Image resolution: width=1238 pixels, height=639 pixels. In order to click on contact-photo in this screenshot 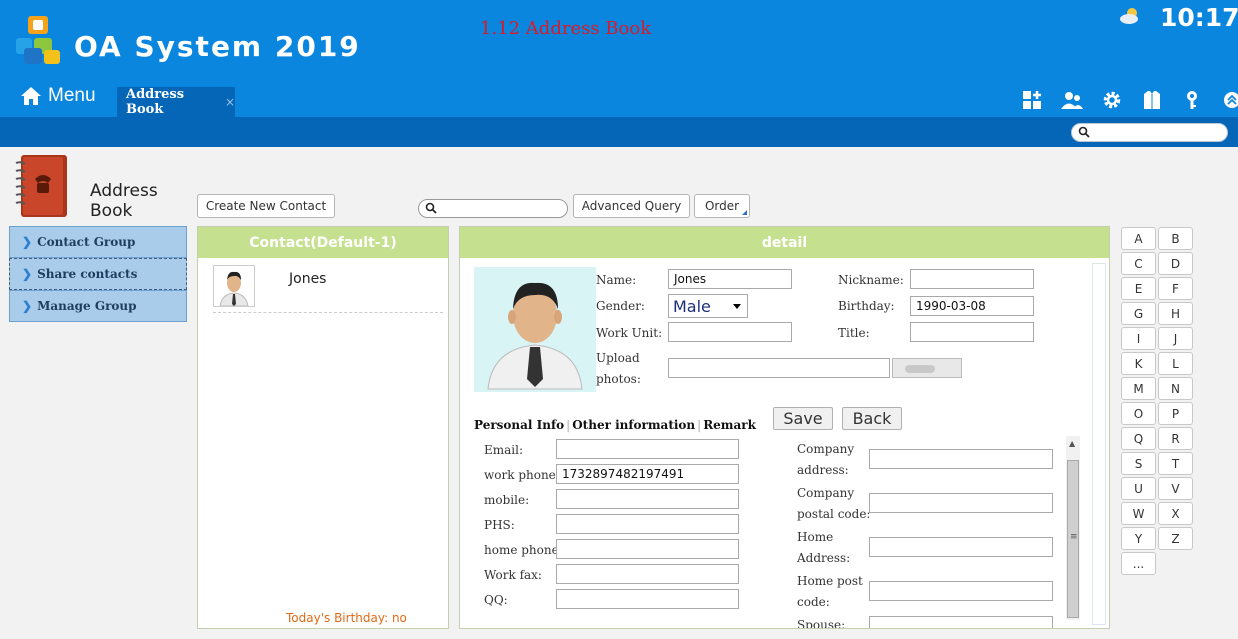, I will do `click(535, 329)`.